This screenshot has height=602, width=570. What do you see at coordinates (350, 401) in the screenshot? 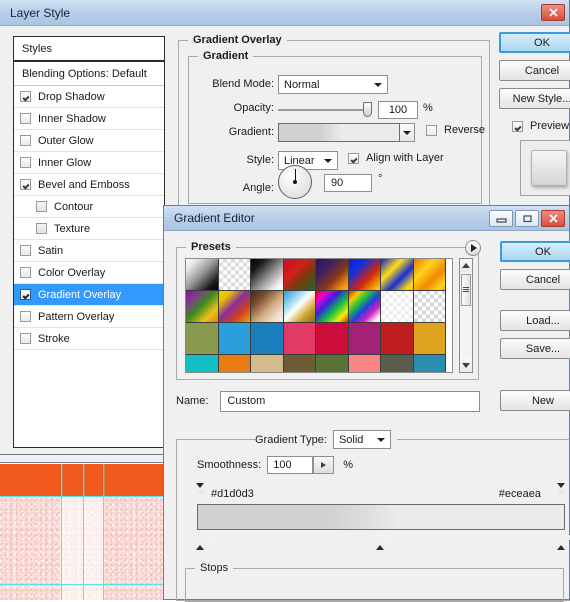
I see `gradient-name-input: Custom` at bounding box center [350, 401].